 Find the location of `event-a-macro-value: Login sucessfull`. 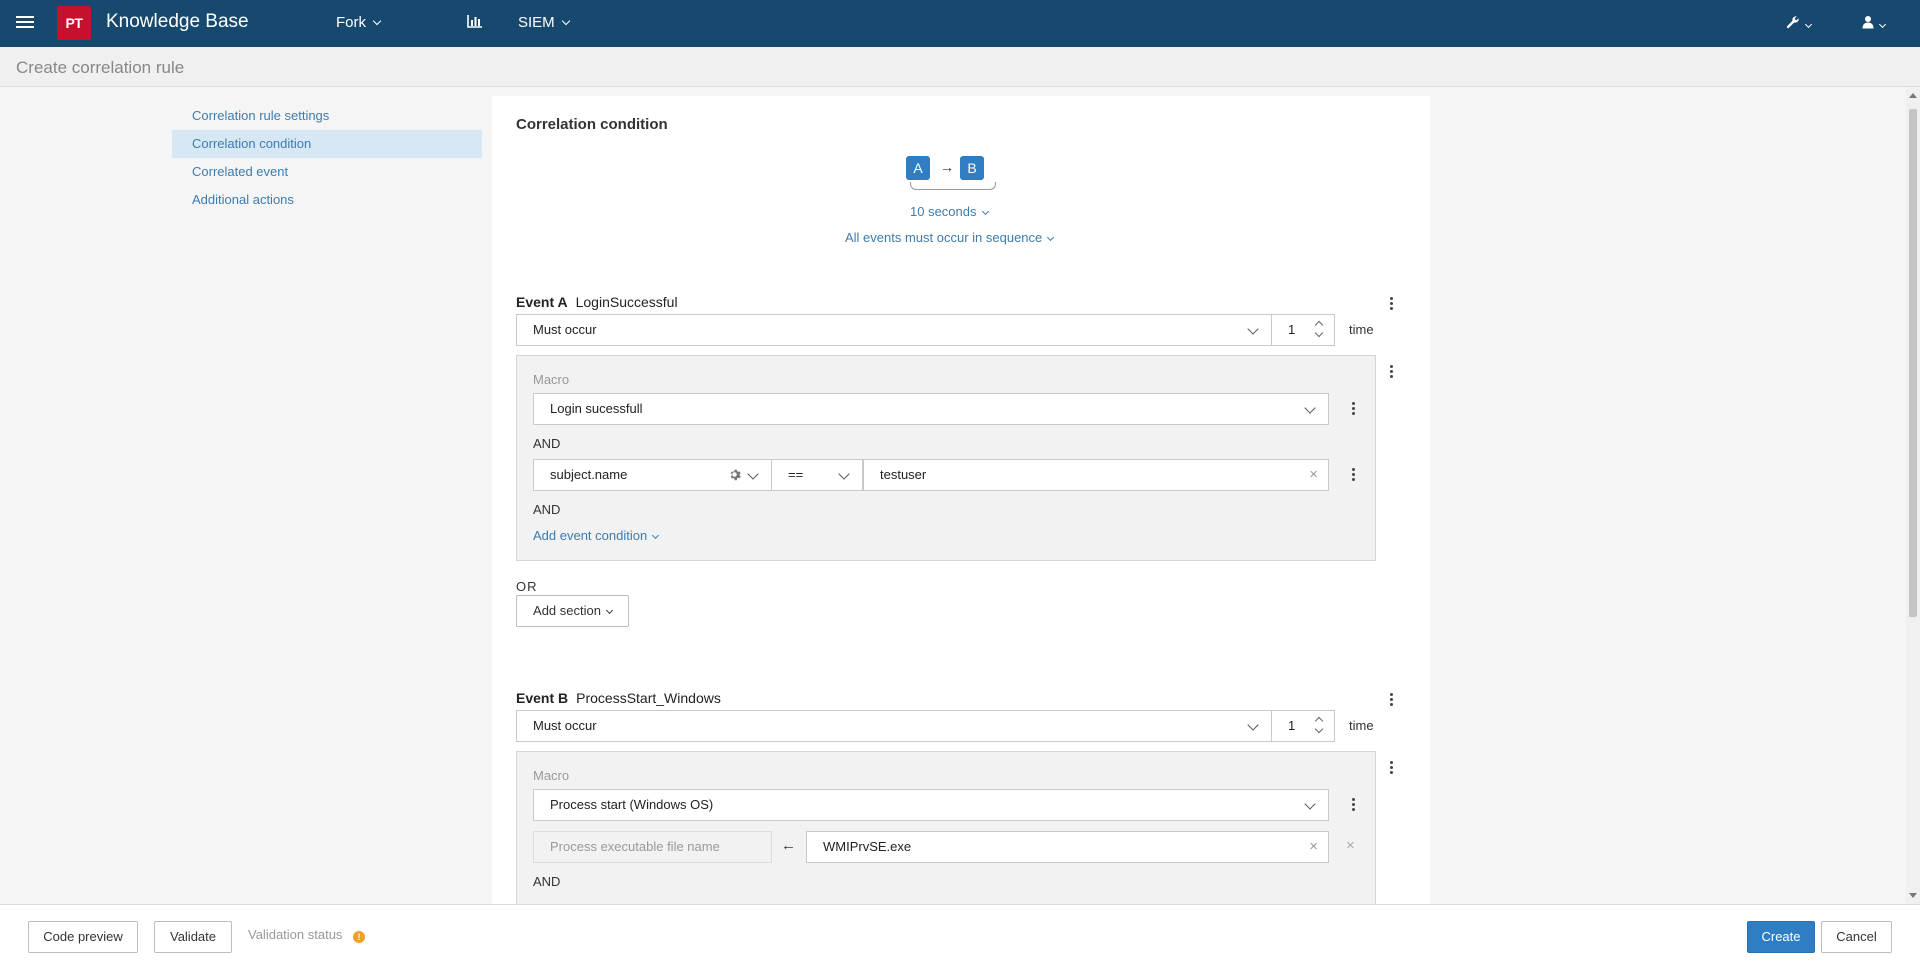

event-a-macro-value: Login sucessfull is located at coordinates (596, 408).